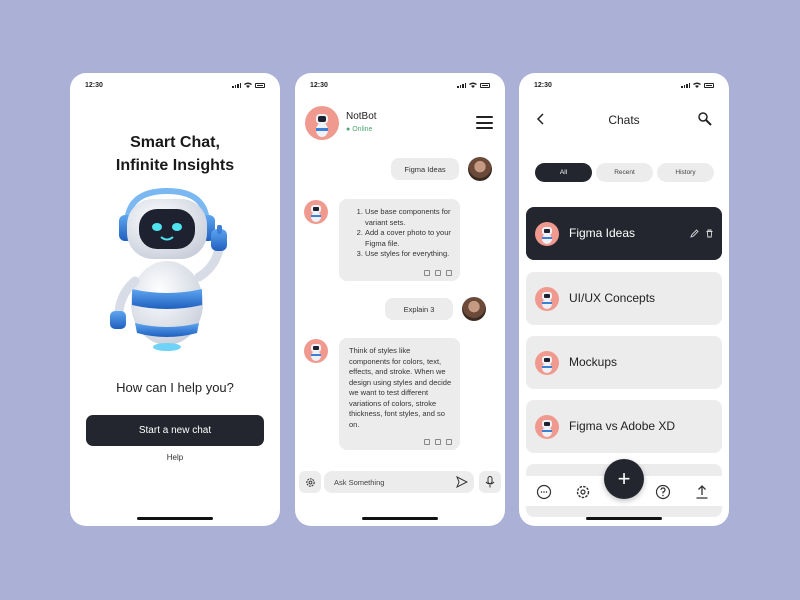 The width and height of the screenshot is (800, 600). I want to click on chat-list-item: UI/UX Concepts, so click(624, 298).